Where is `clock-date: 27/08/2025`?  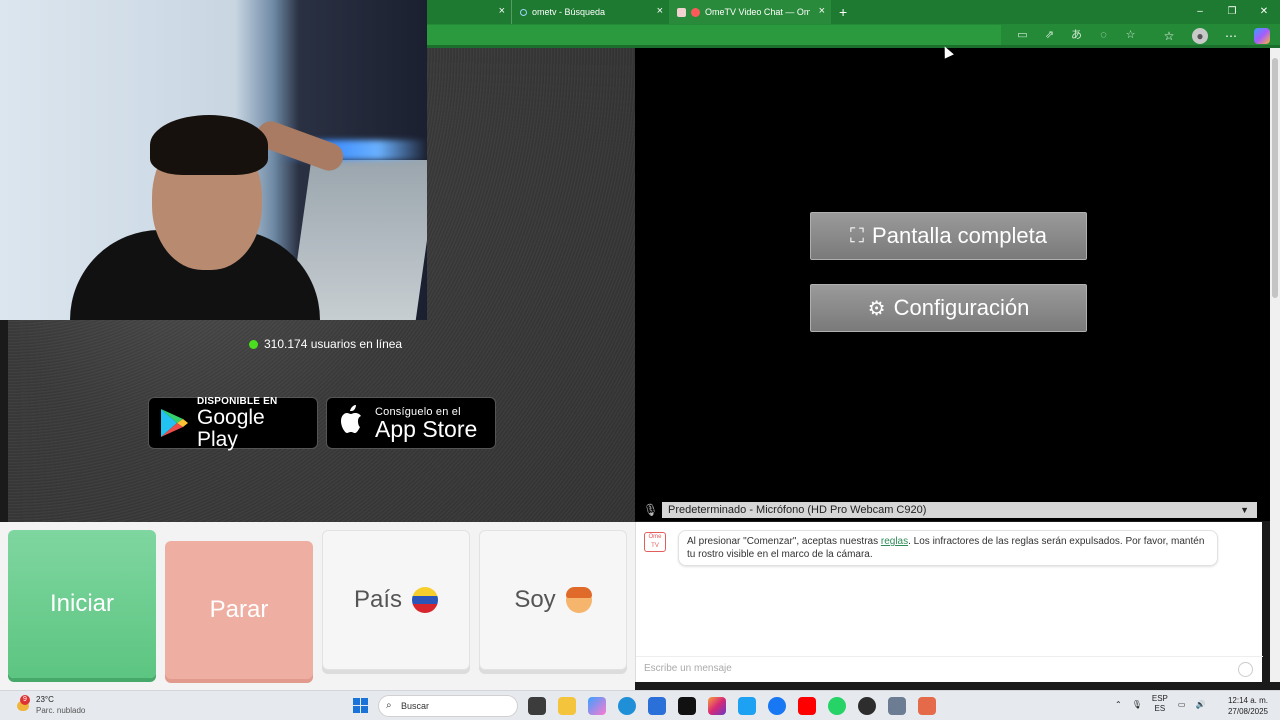
clock-date: 27/08/2025 is located at coordinates (1247, 711).